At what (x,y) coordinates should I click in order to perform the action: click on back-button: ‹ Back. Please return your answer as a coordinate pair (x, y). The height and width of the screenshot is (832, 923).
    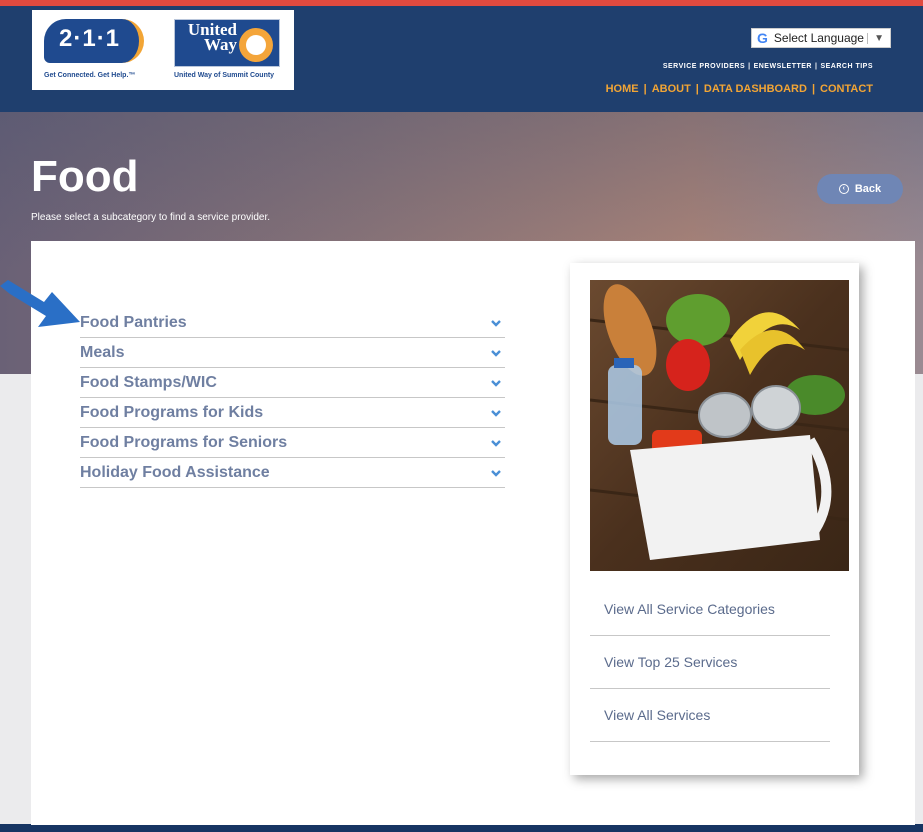
    Looking at the image, I should click on (860, 189).